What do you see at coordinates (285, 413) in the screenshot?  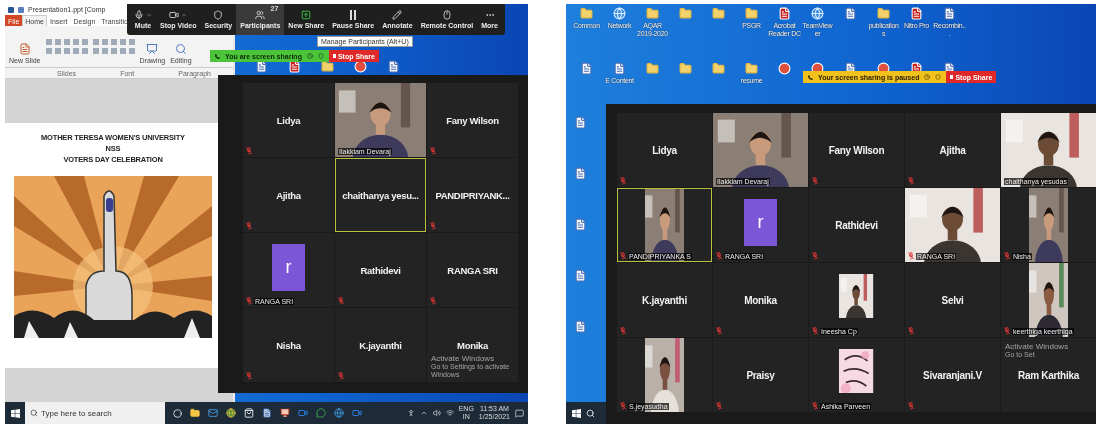 I see `slides-icon` at bounding box center [285, 413].